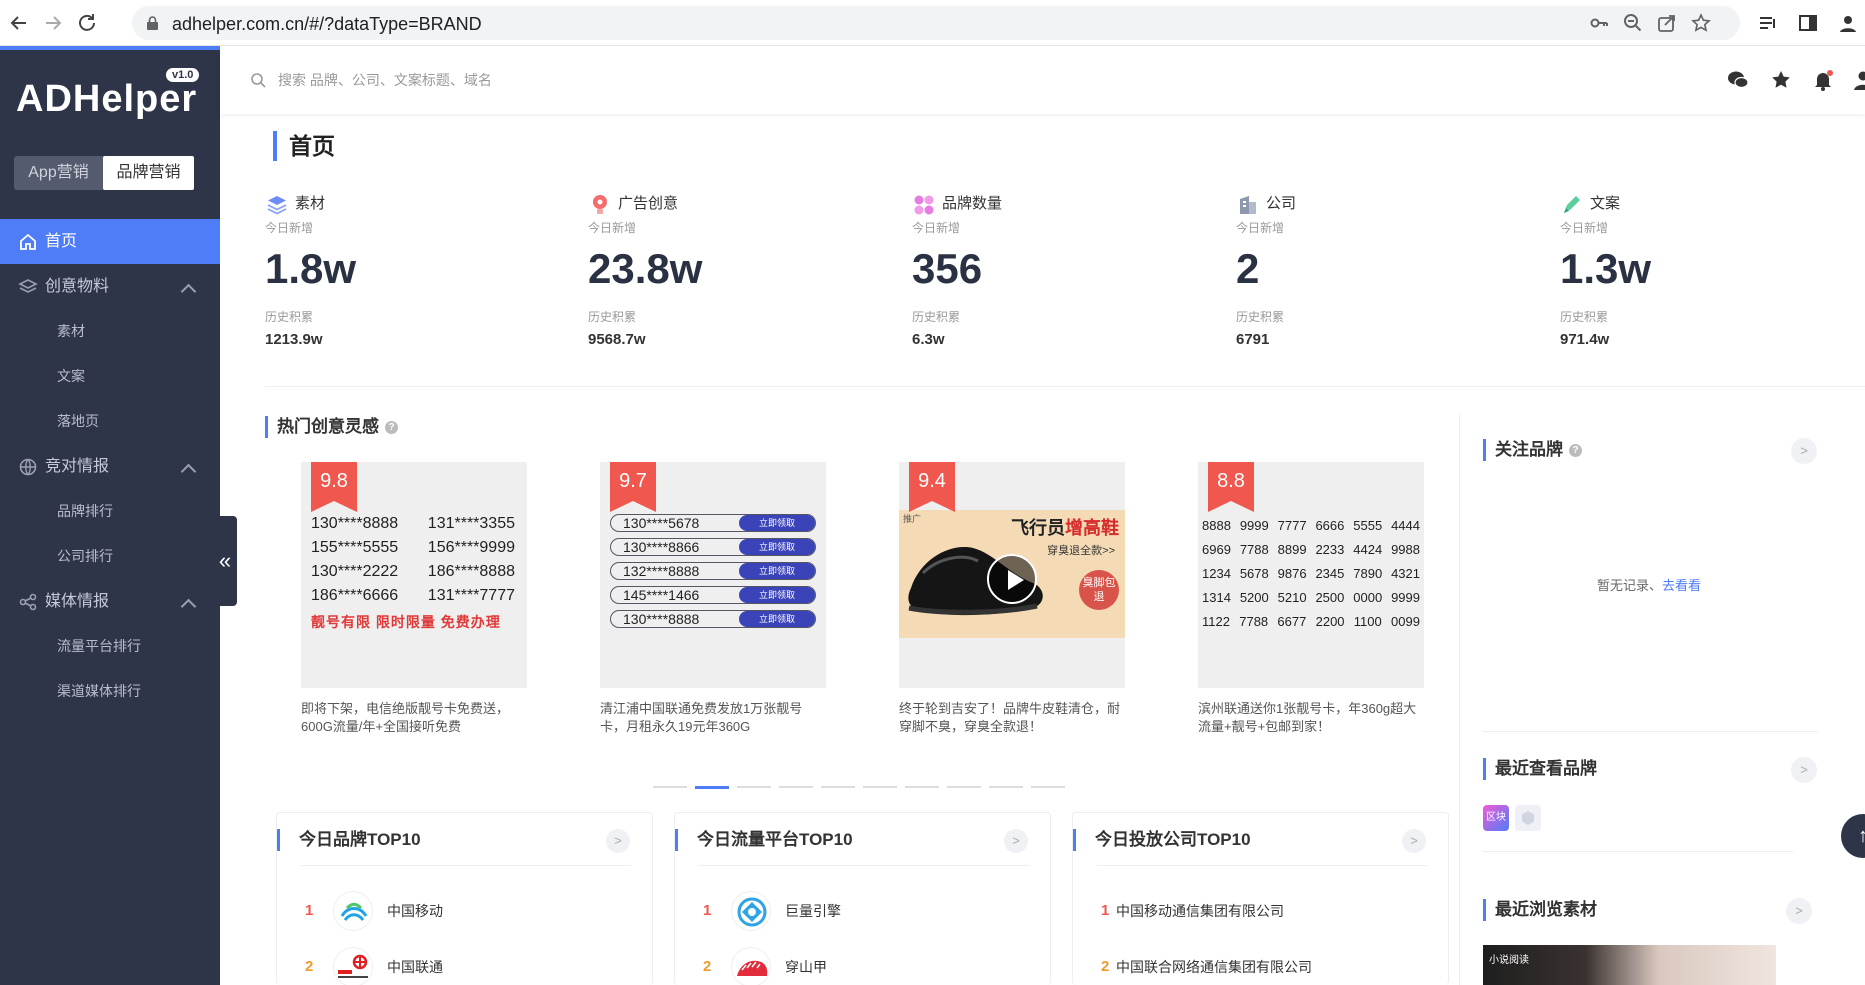 Image resolution: width=1865 pixels, height=985 pixels. I want to click on rank-row: 2 中国联合网络通信集团有限公司, so click(1266, 964).